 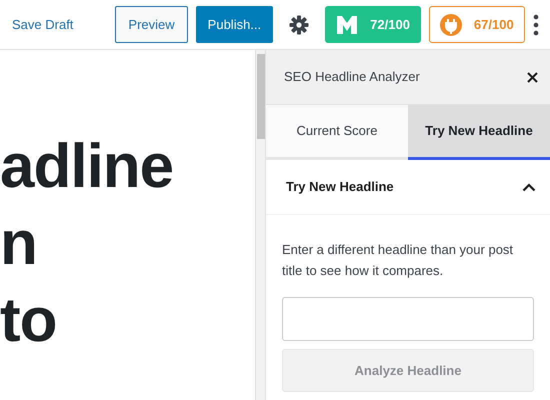 What do you see at coordinates (43, 24) in the screenshot?
I see `save-draft-link: Save Draft` at bounding box center [43, 24].